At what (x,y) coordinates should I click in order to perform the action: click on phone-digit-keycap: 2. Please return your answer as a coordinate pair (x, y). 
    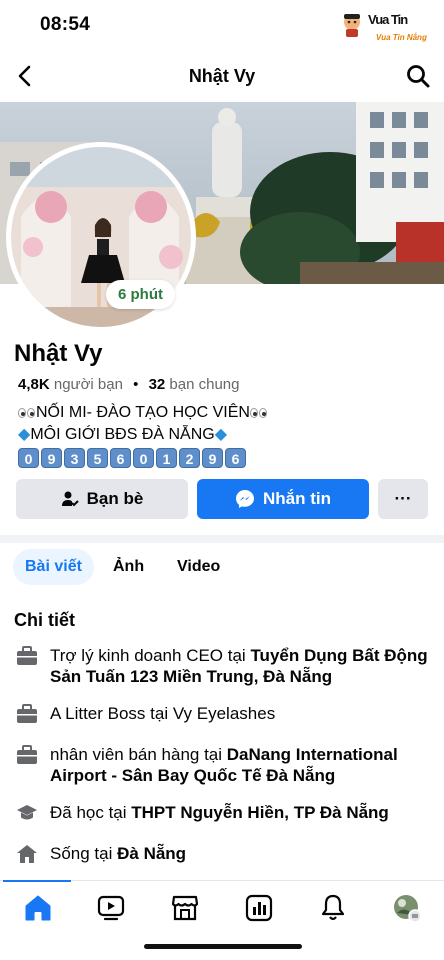
    Looking at the image, I should click on (189, 458).